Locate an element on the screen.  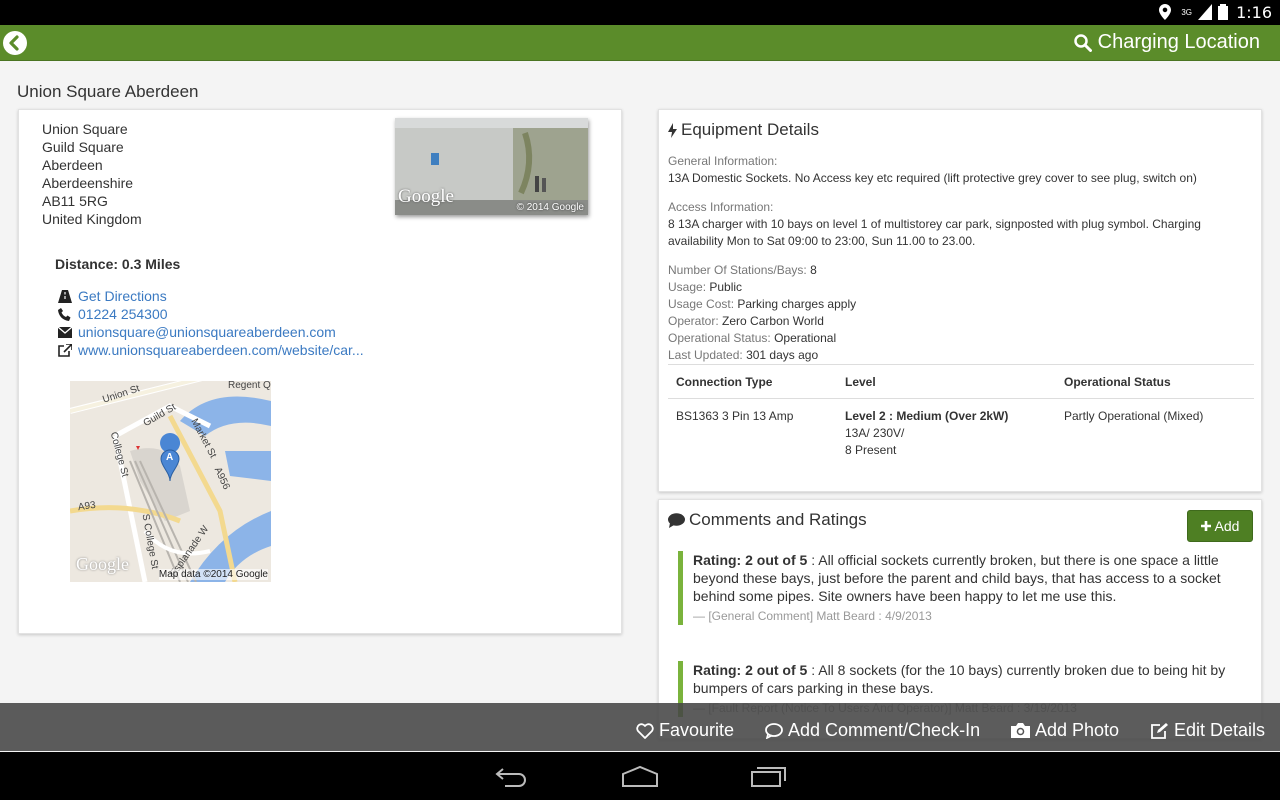
usage-cost-label: Usage Cost: is located at coordinates (701, 304).